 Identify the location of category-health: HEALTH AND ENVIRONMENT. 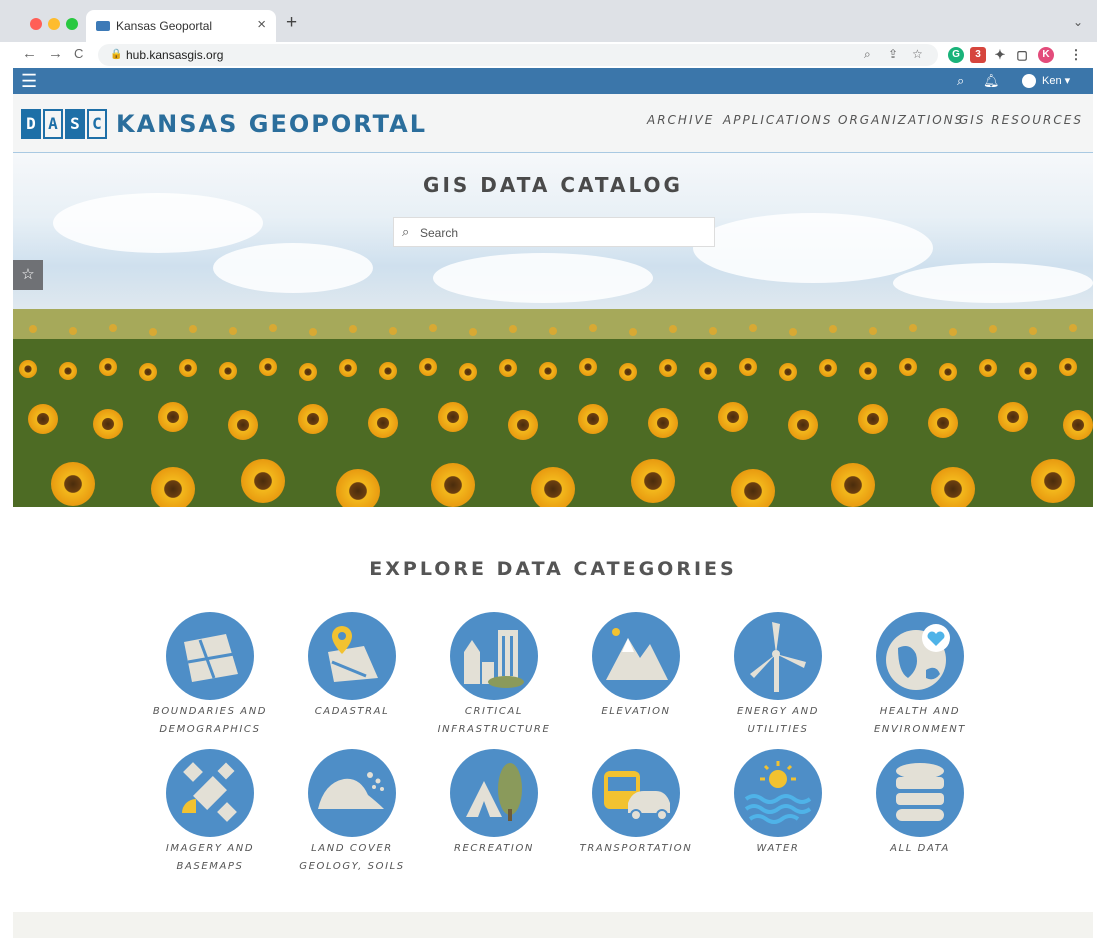
(920, 675).